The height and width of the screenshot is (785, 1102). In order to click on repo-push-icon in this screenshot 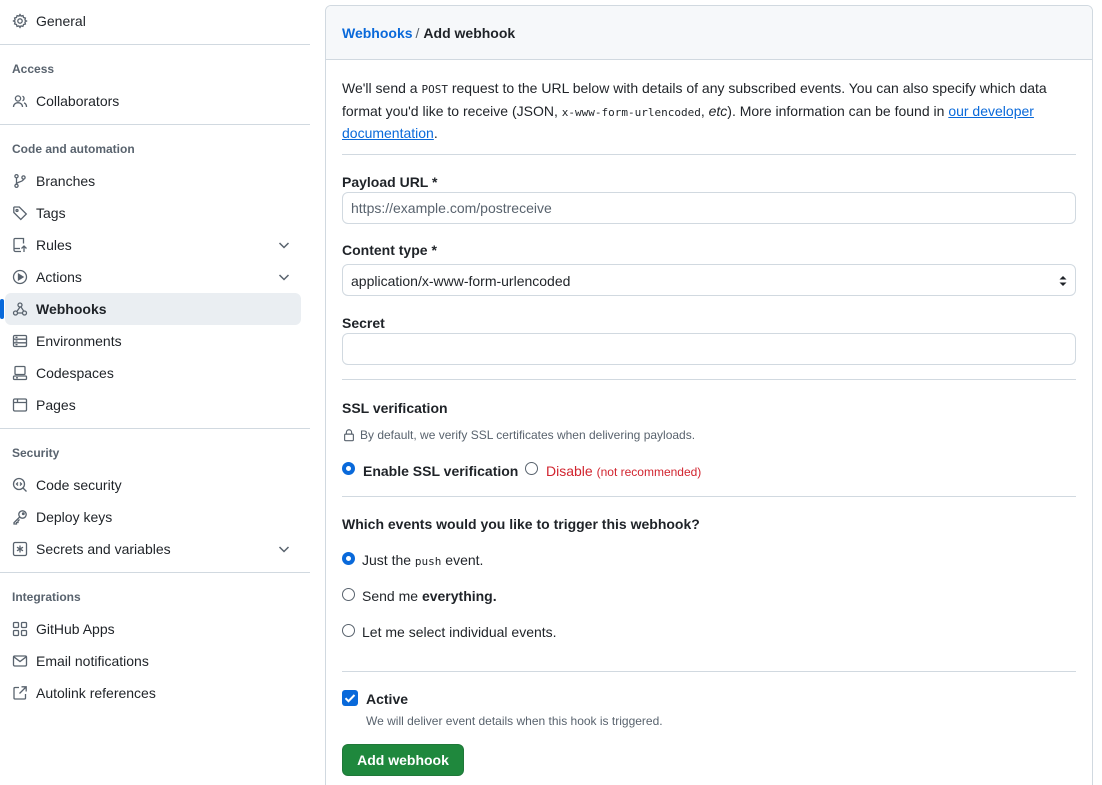, I will do `click(20, 245)`.